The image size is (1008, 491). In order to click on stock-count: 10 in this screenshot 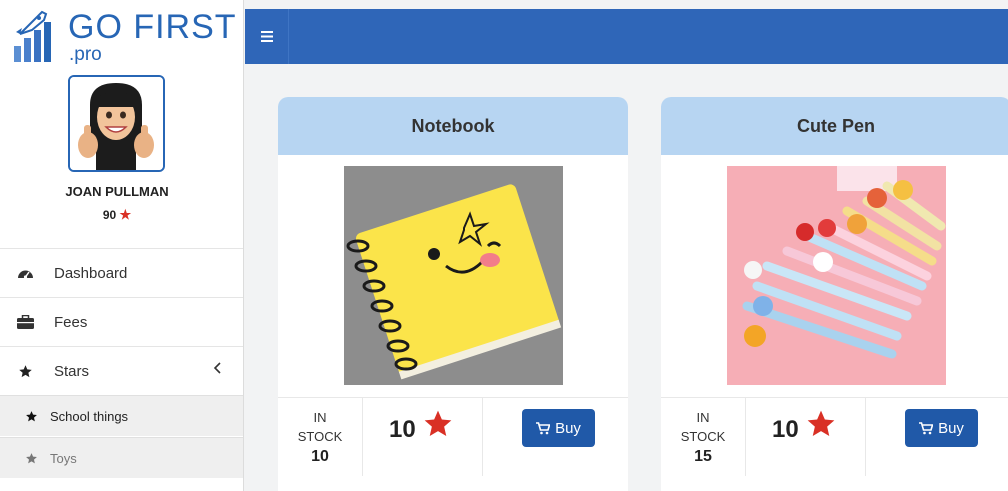, I will do `click(320, 456)`.